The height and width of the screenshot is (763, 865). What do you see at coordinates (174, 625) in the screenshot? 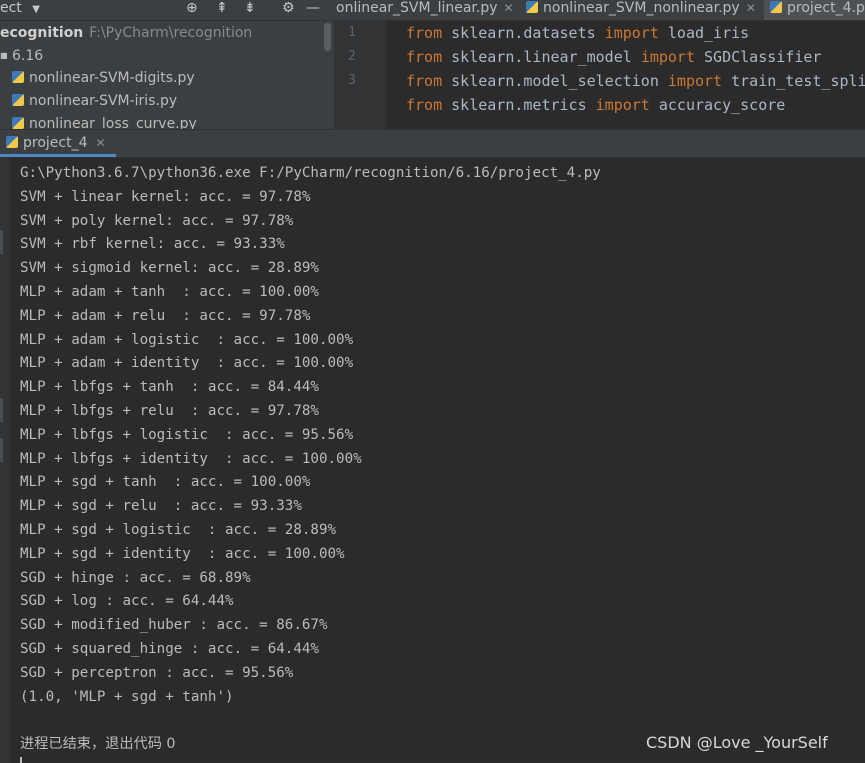
I see `console-line: SGD + modified_huber : acc. = 86.67%` at bounding box center [174, 625].